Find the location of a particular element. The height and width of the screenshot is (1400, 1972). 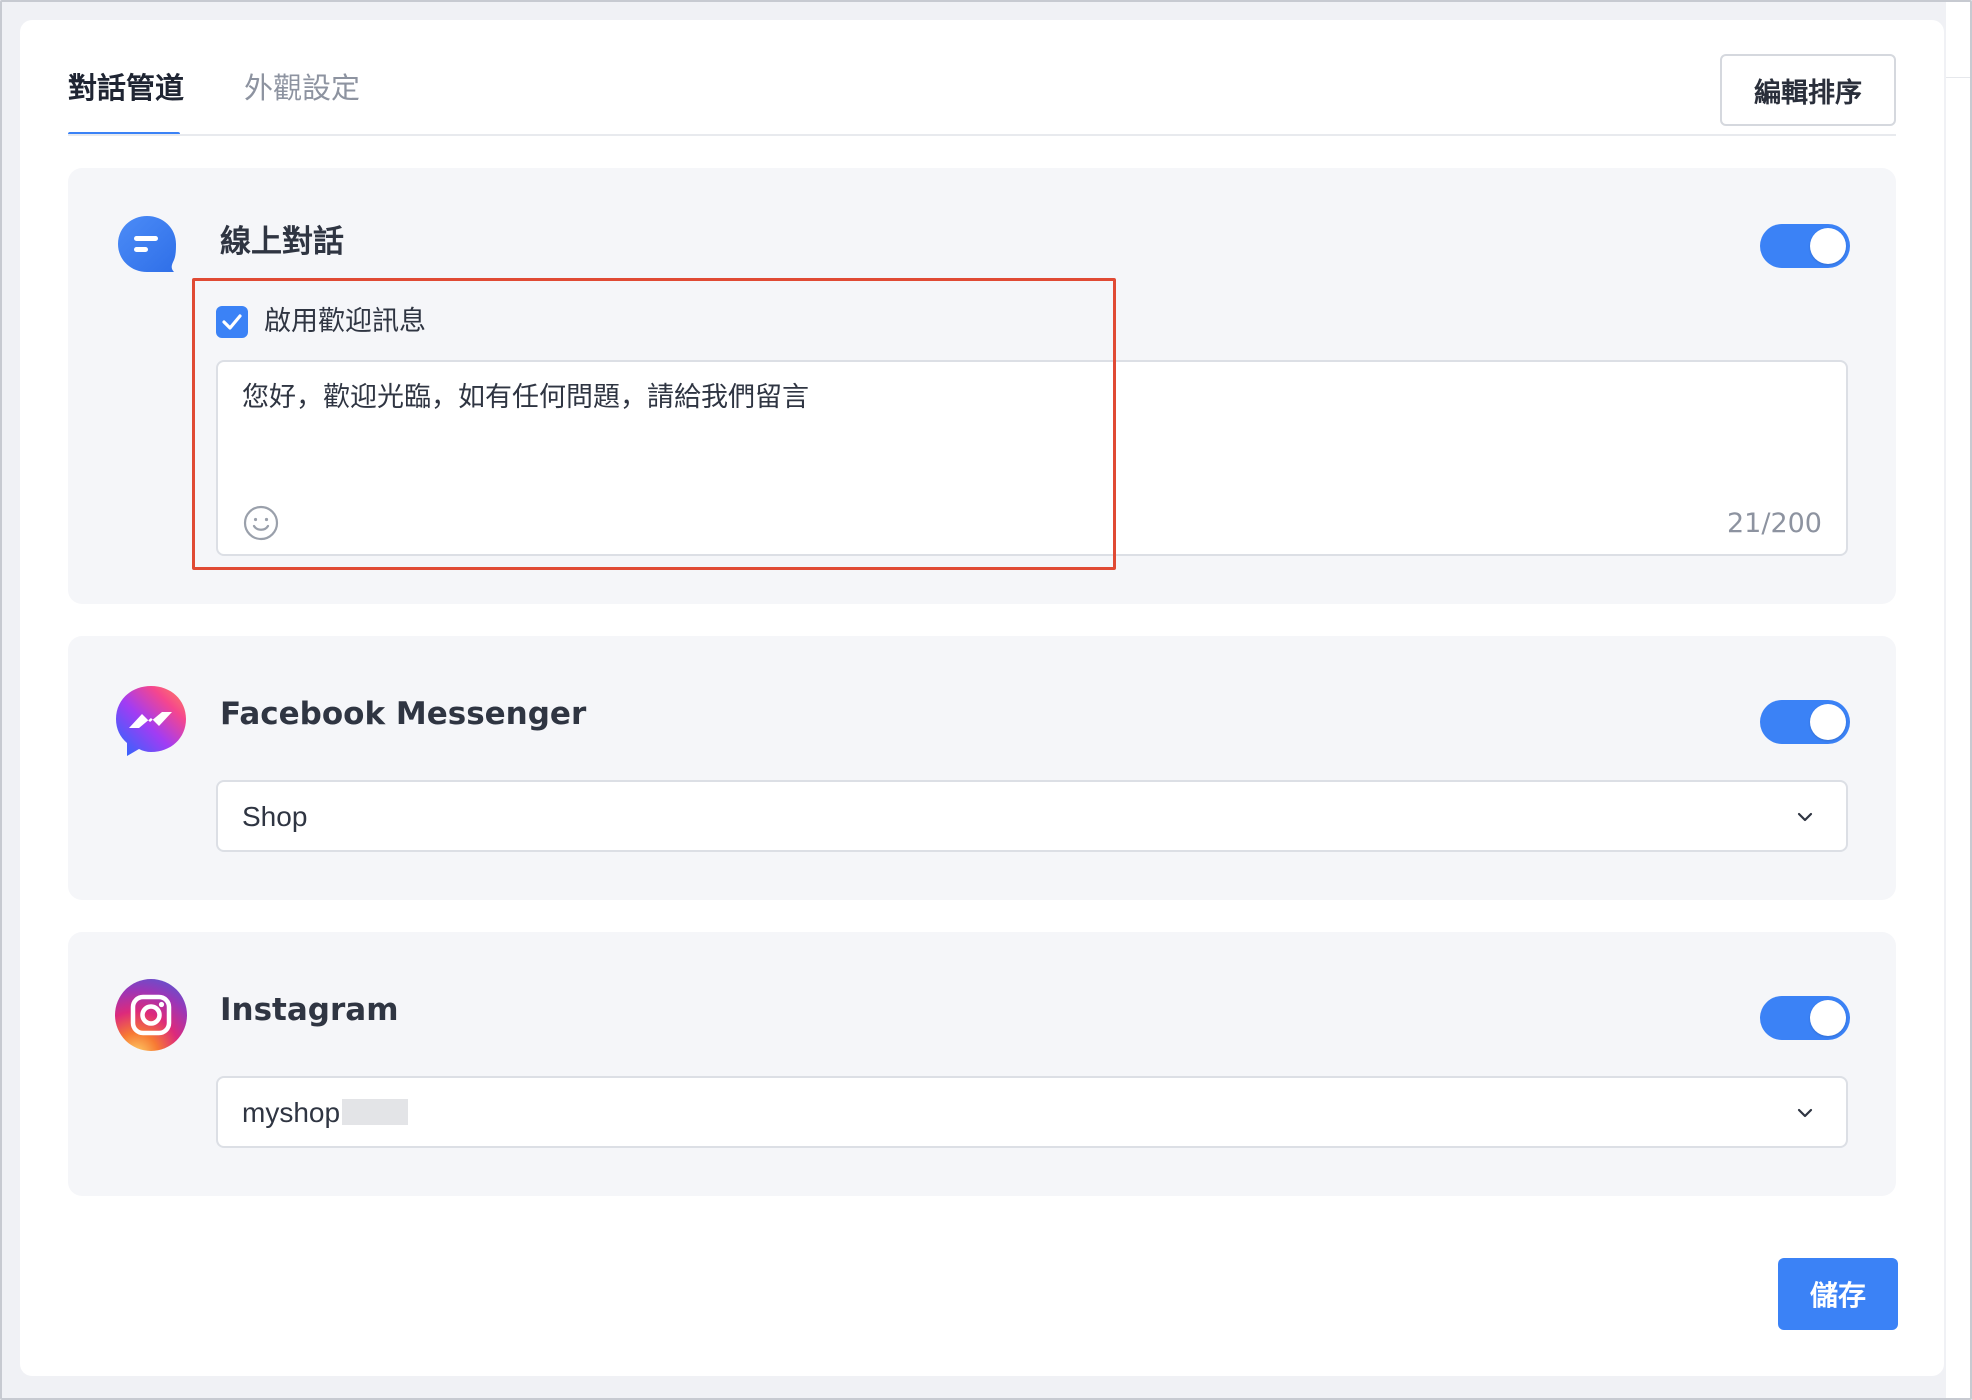

welcome-message-label: 啟用歡迎訊息 is located at coordinates (345, 321).